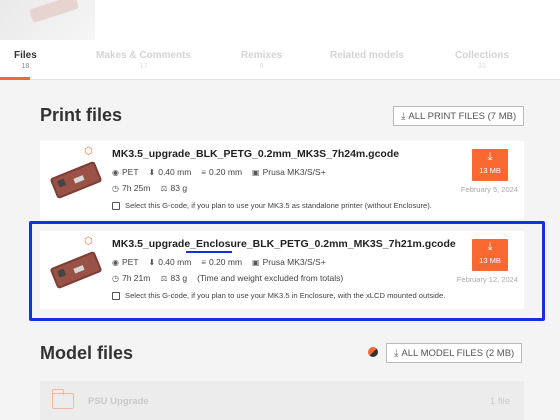  I want to click on gcode-thumbnail, so click(75, 180).